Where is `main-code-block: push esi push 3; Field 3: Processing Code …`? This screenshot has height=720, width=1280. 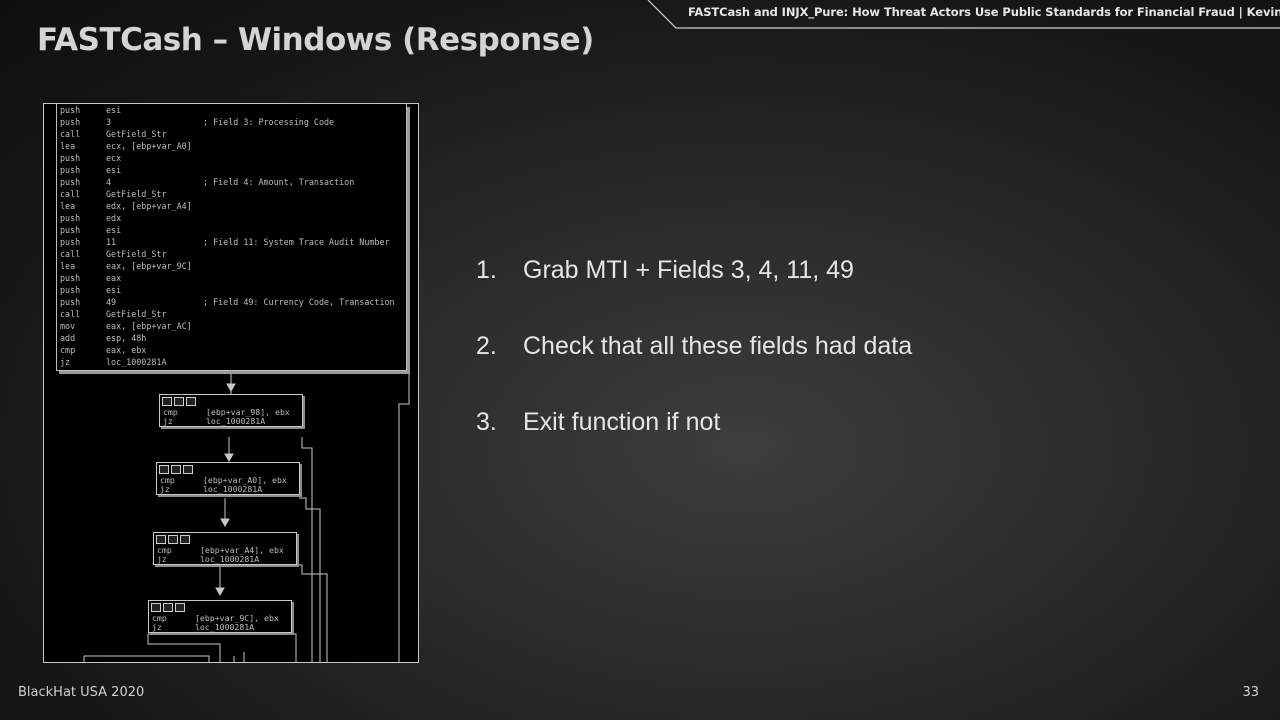
main-code-block: push esi push 3; Field 3: Processing Code … is located at coordinates (231, 237).